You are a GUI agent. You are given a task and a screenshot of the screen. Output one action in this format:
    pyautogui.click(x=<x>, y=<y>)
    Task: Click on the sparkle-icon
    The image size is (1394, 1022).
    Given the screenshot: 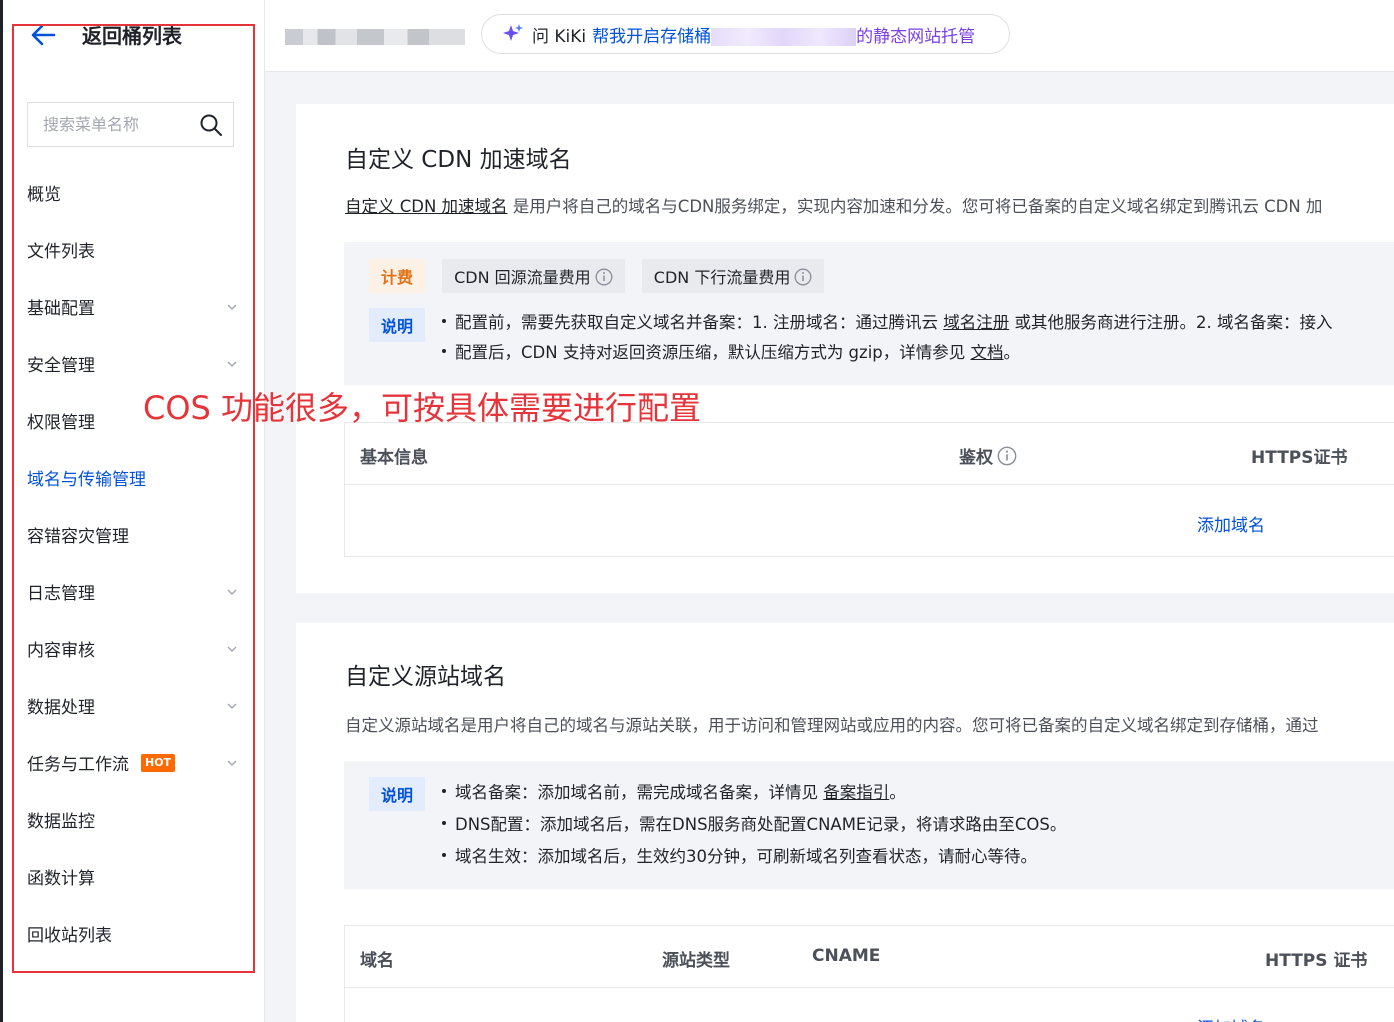 What is the action you would take?
    pyautogui.click(x=513, y=32)
    